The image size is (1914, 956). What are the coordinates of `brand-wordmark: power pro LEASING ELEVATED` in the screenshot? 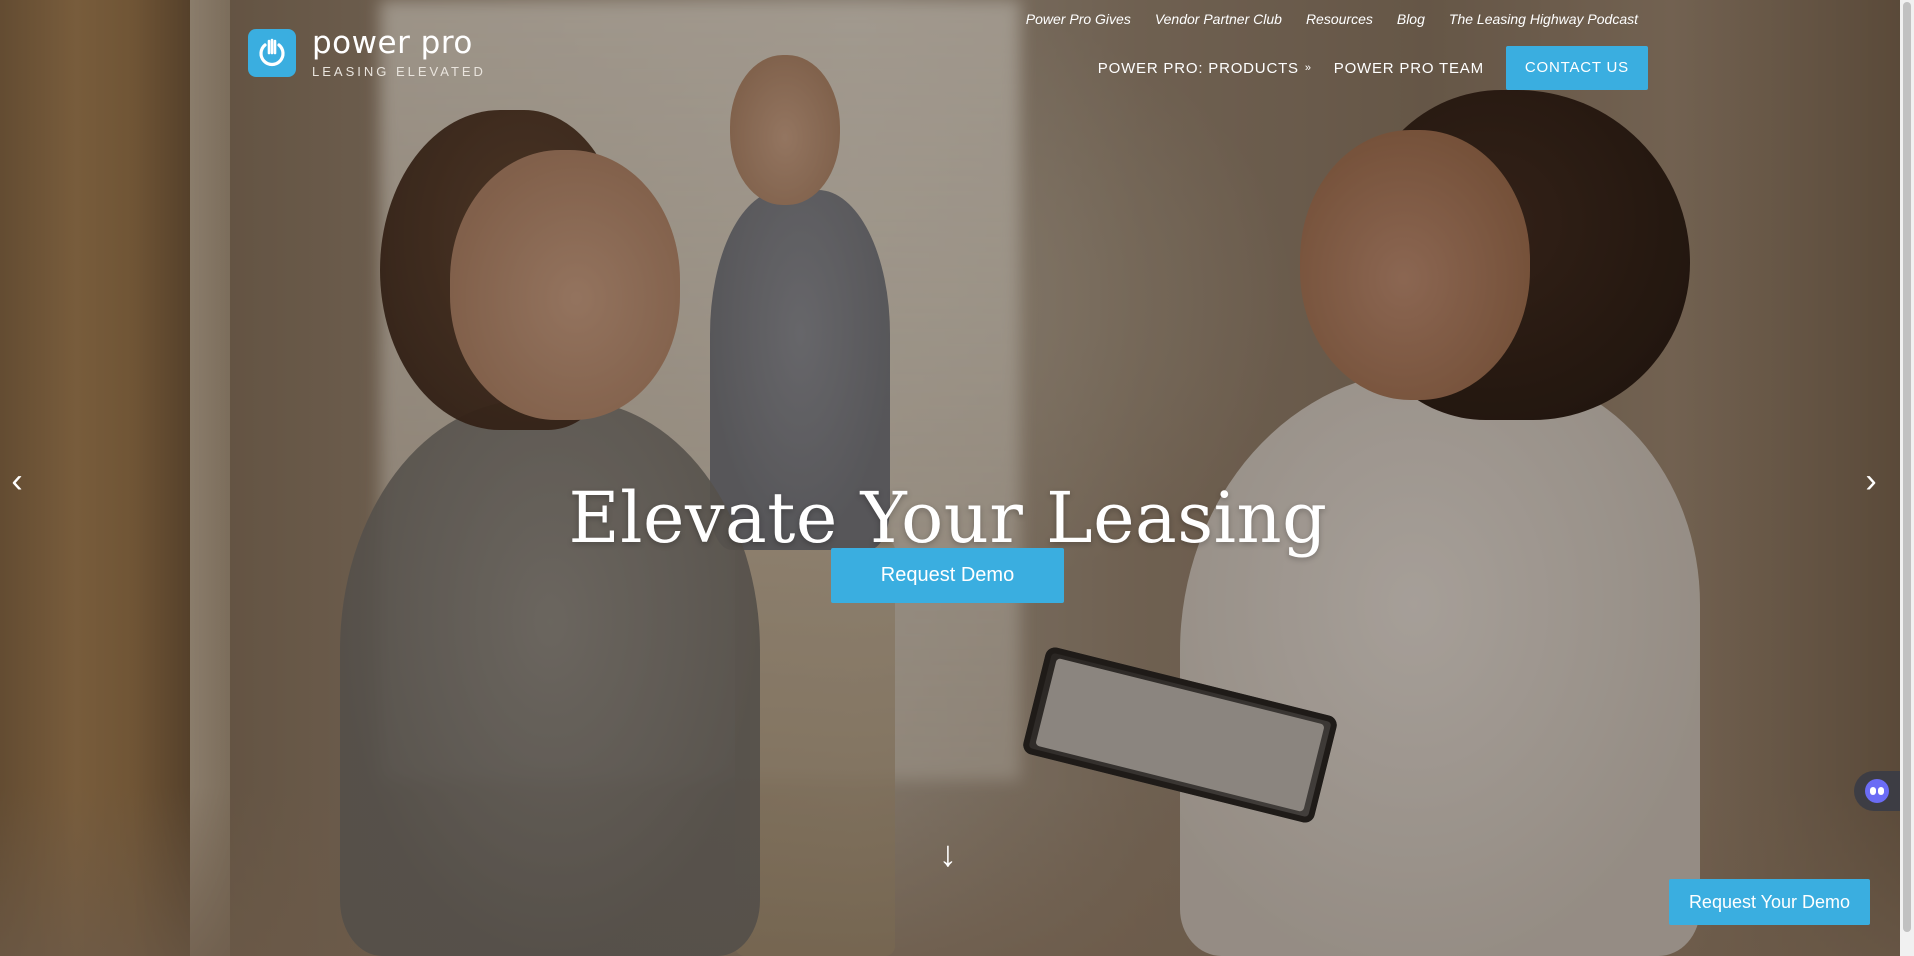 It's located at (399, 52).